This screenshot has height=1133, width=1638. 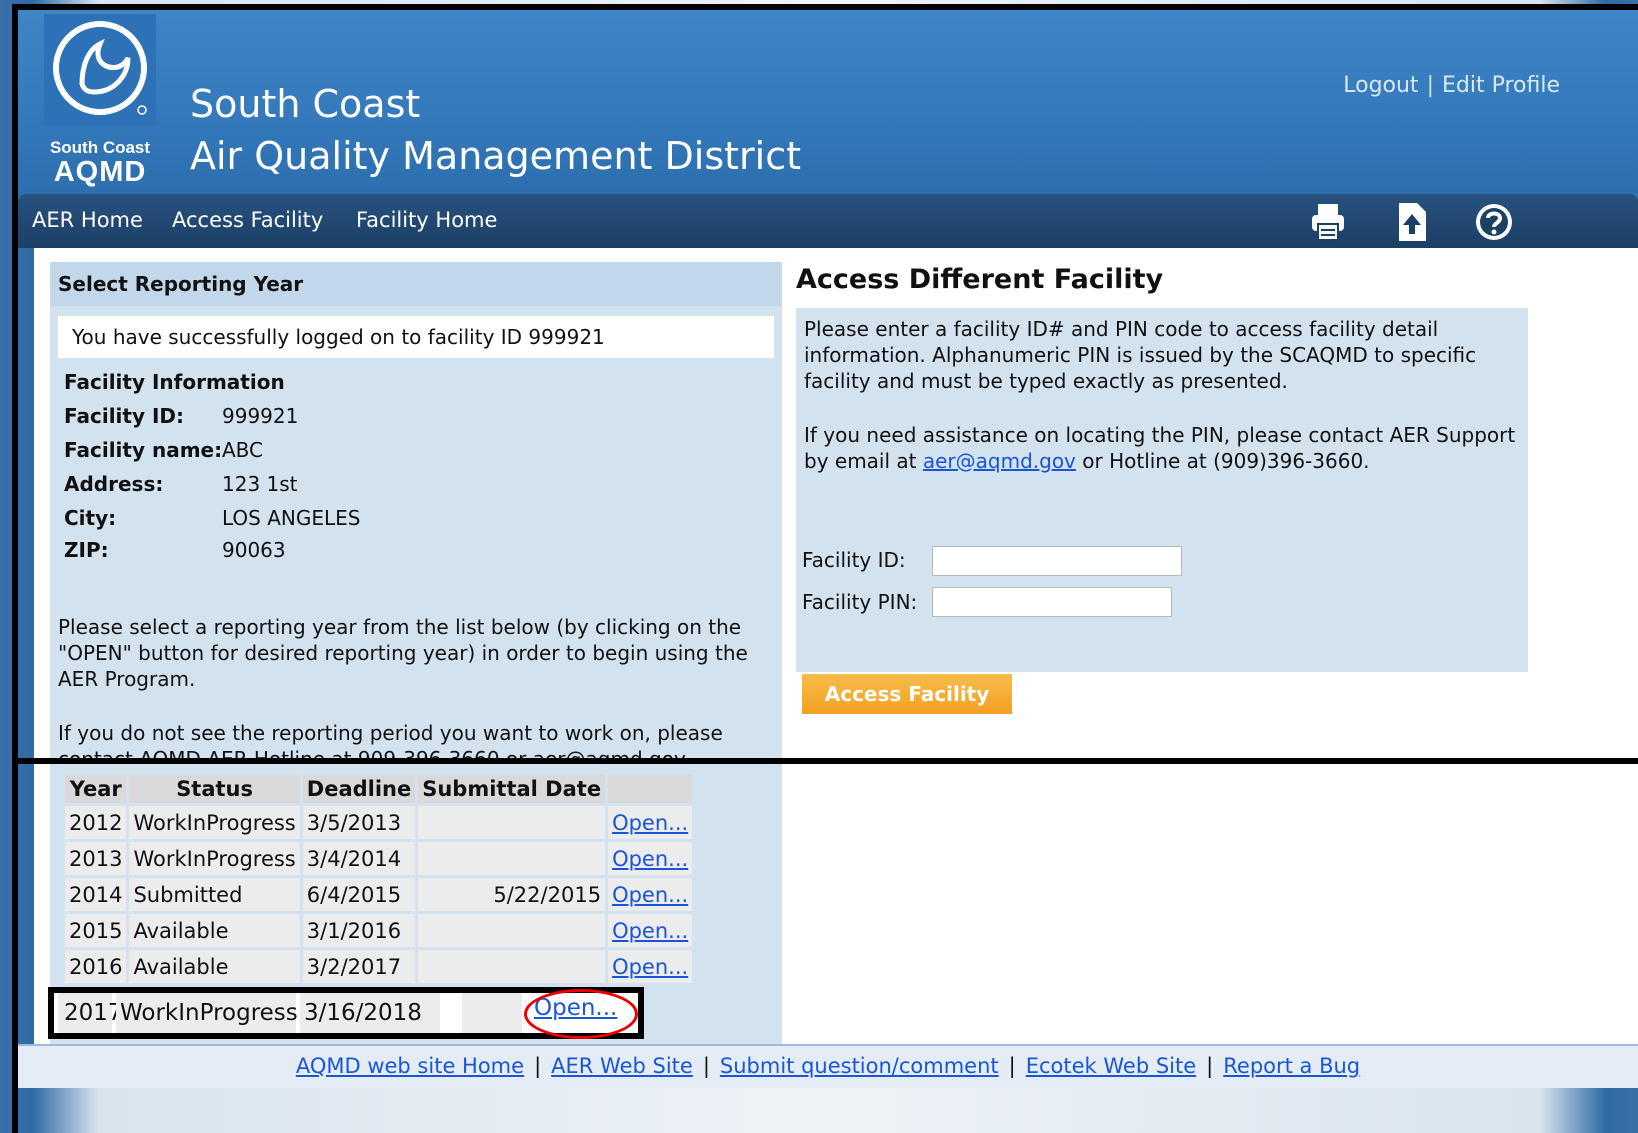 What do you see at coordinates (359, 789) in the screenshot?
I see `col-deadline: Deadline` at bounding box center [359, 789].